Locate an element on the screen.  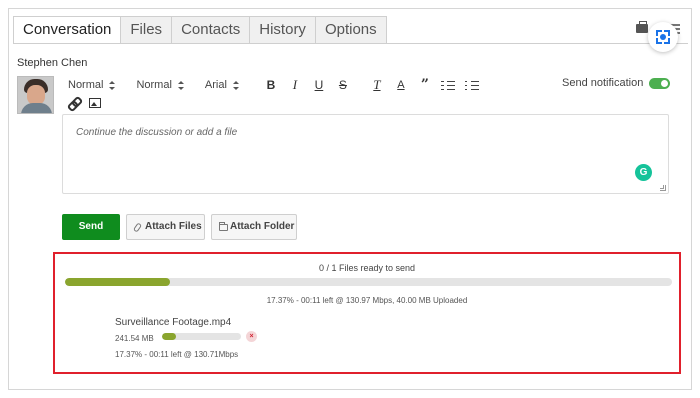
link-icon is located at coordinates (74, 103).